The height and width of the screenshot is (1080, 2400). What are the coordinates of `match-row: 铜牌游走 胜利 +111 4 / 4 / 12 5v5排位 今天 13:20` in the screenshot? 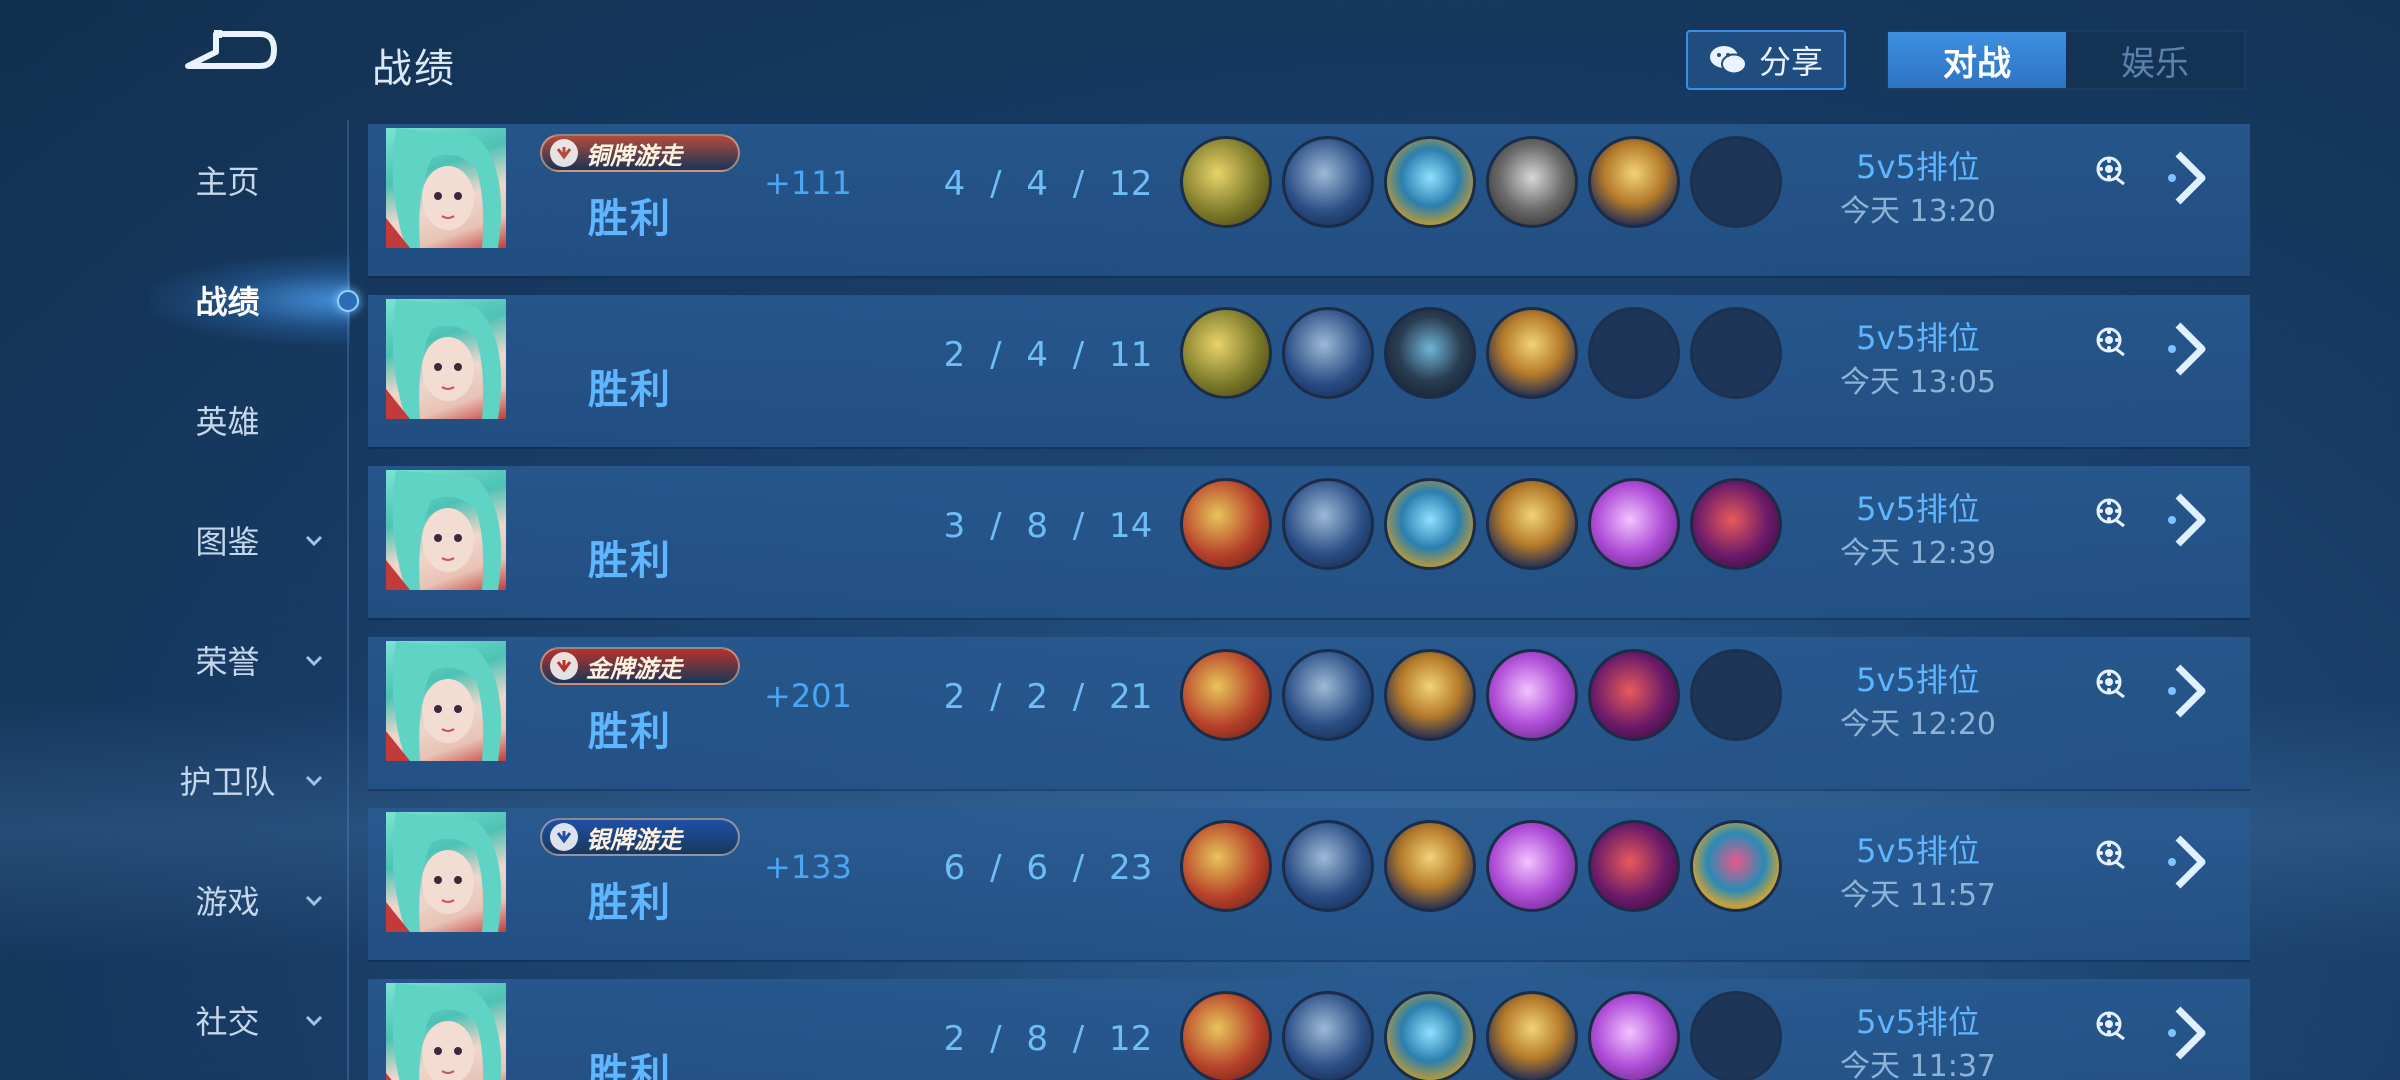 It's located at (1309, 200).